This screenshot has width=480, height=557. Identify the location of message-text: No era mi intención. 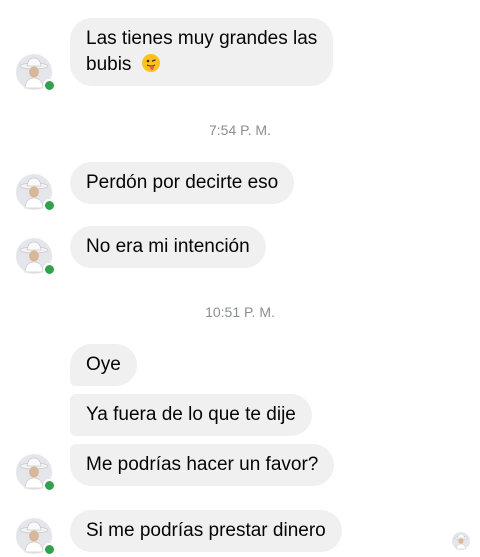
(168, 246).